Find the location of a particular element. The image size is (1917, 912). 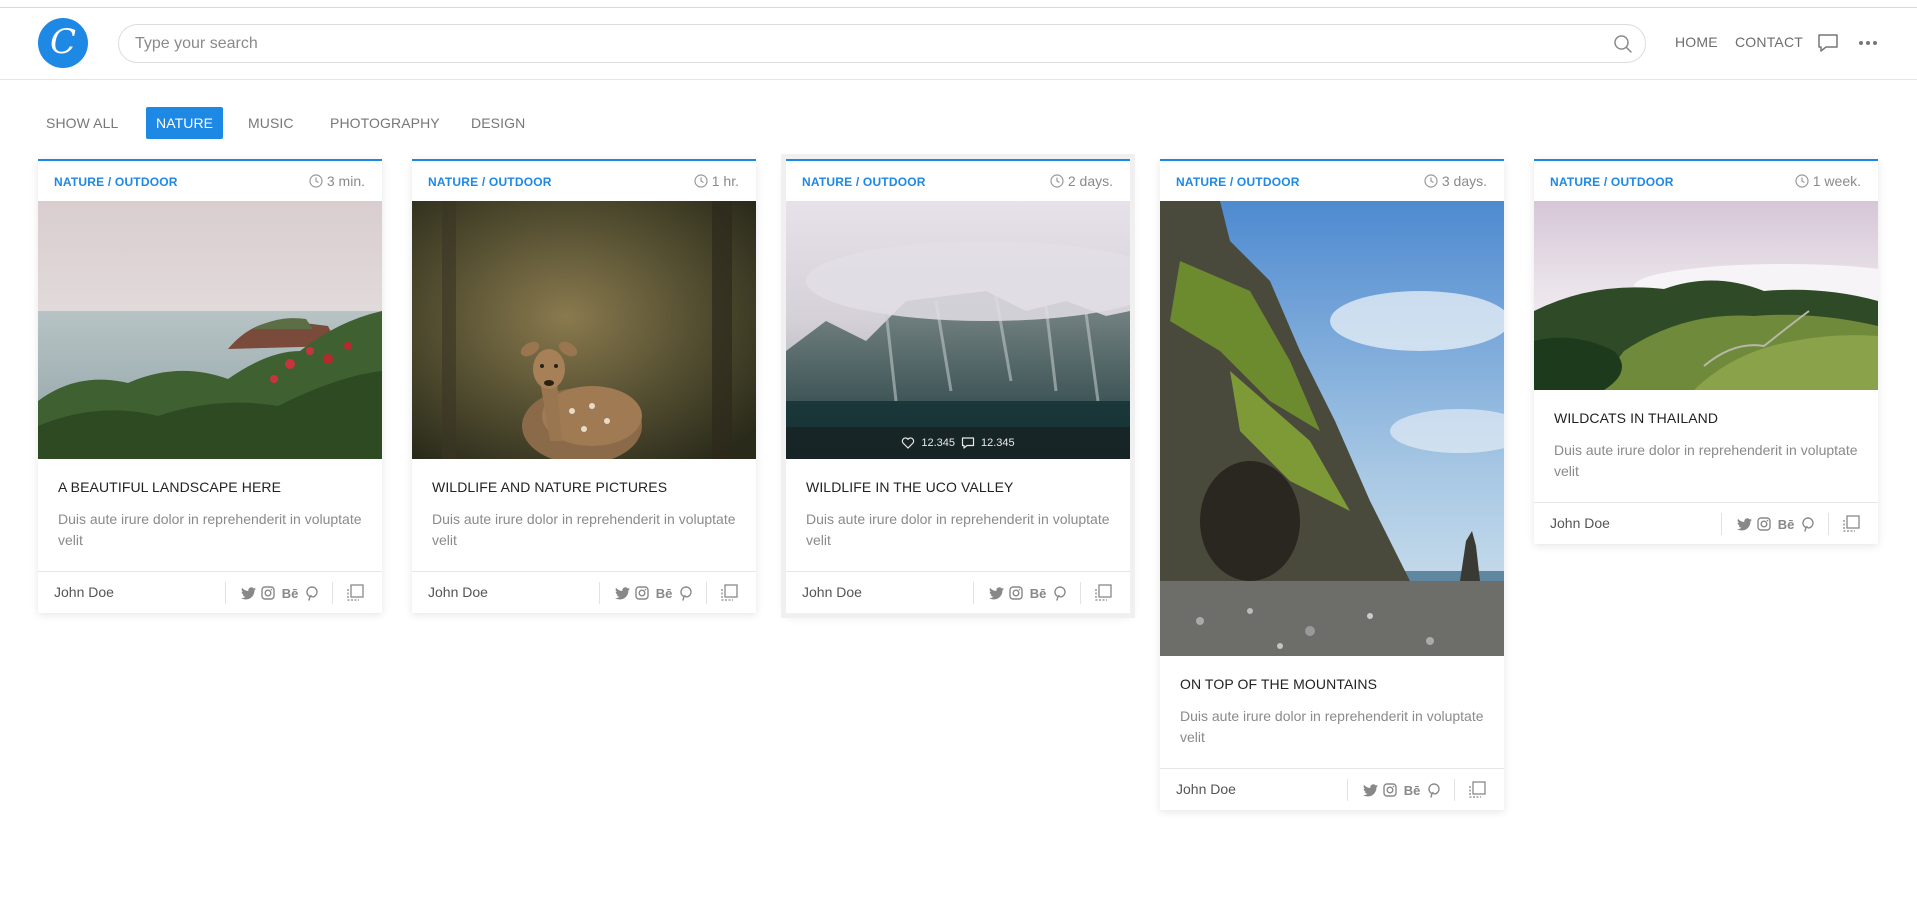

post-title: WILDLIFE IN THE UCO VALLEY is located at coordinates (958, 487).